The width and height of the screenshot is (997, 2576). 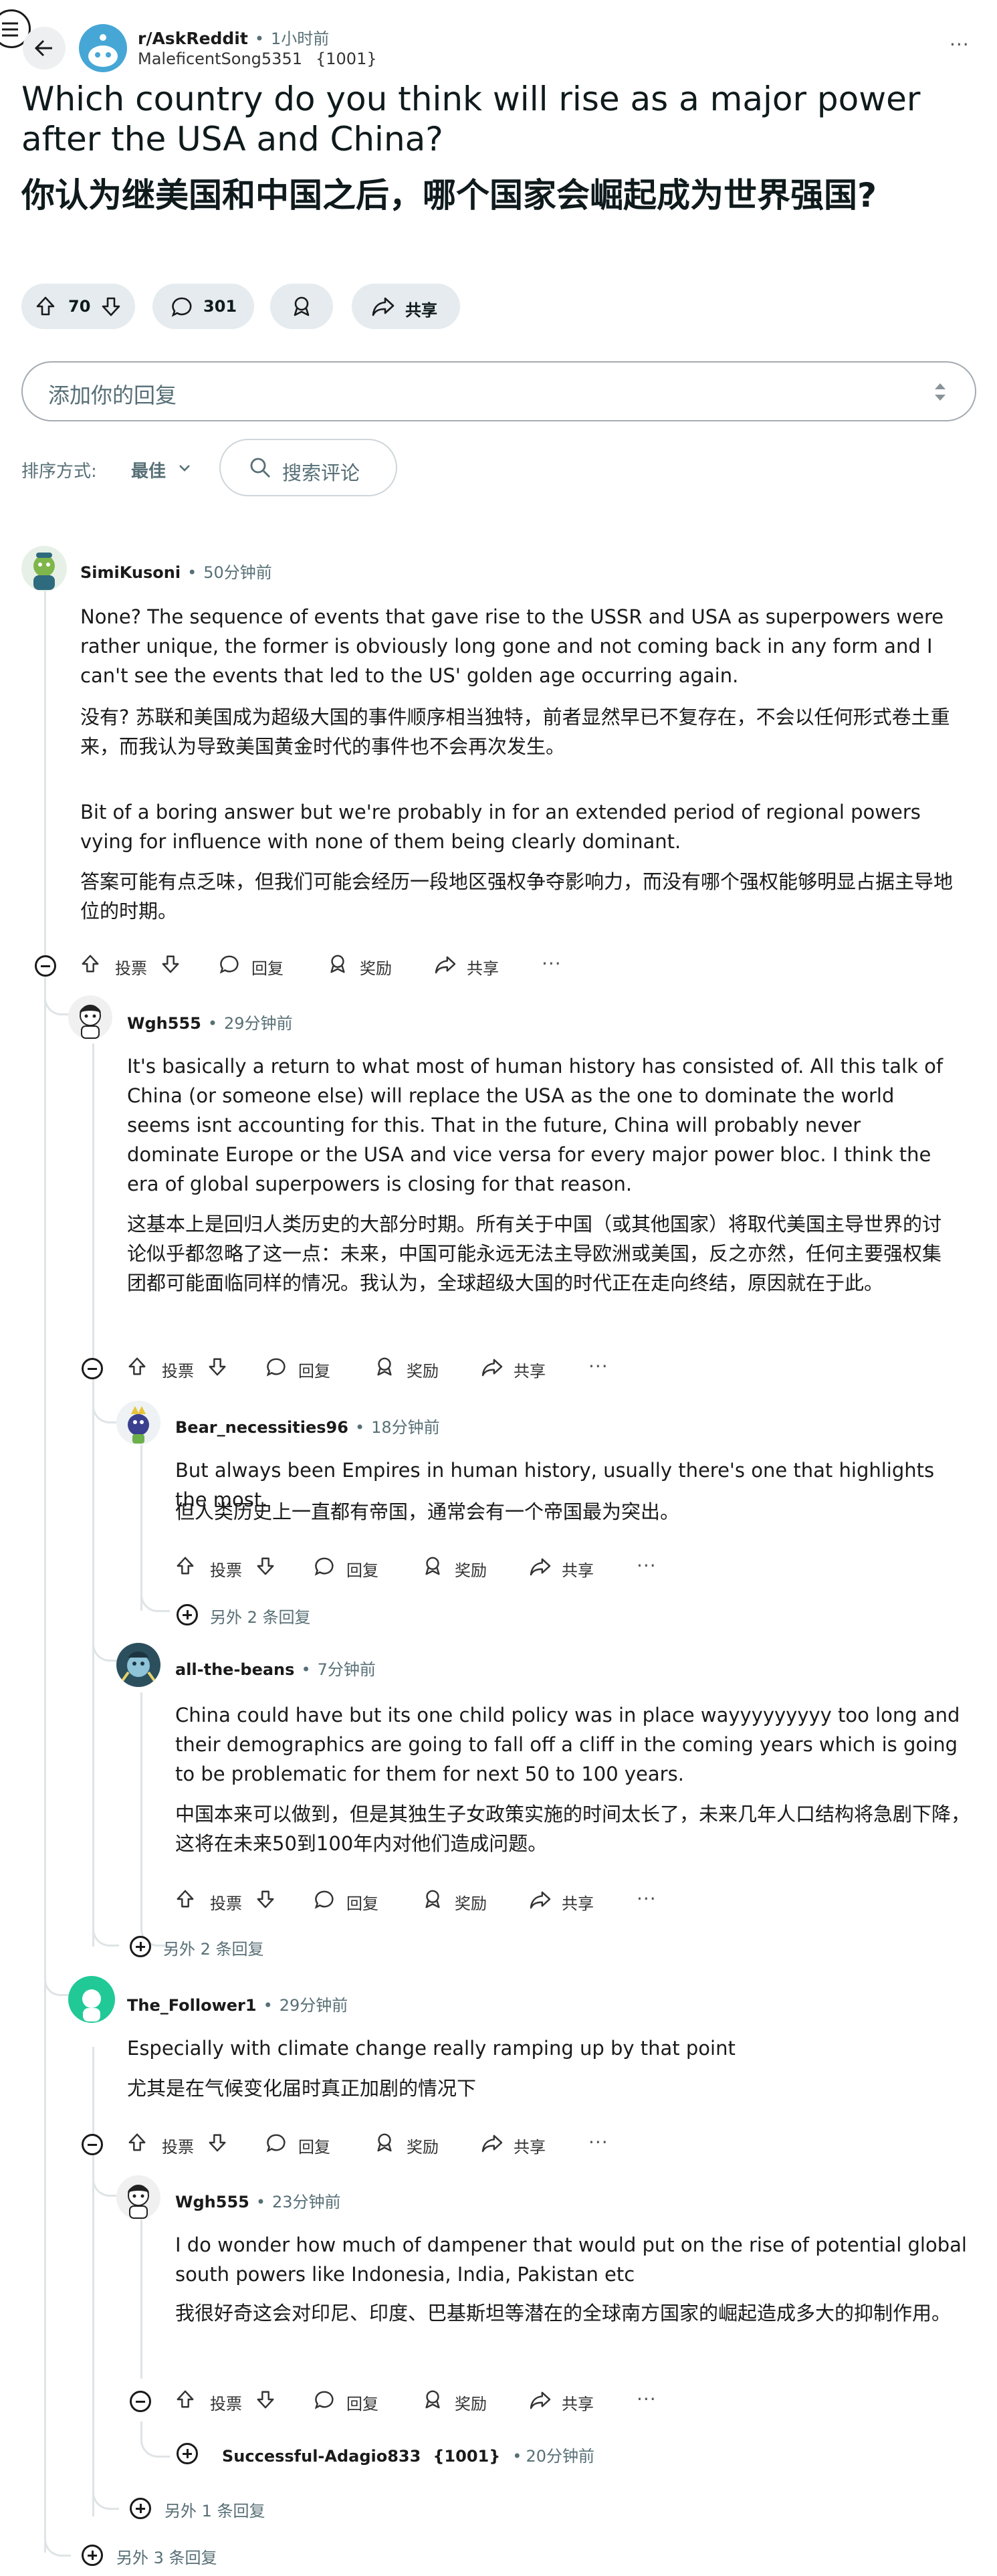 I want to click on comment-author: The_Follower1, so click(x=192, y=2005).